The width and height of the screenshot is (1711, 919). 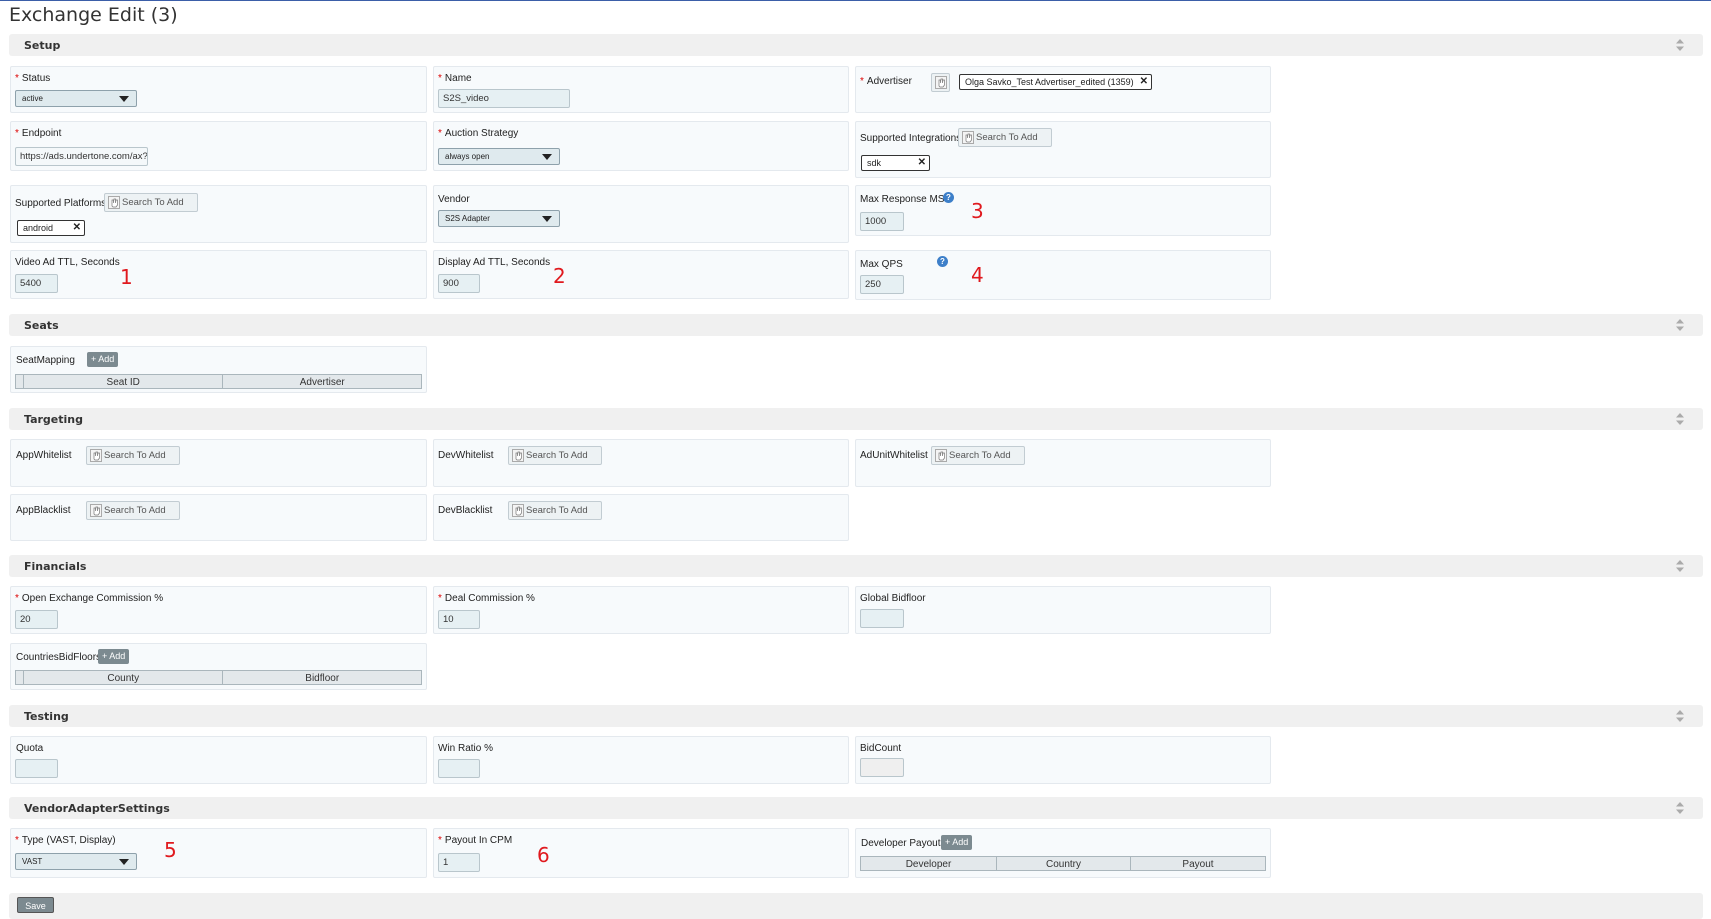 I want to click on name-label: * Name, so click(x=455, y=78).